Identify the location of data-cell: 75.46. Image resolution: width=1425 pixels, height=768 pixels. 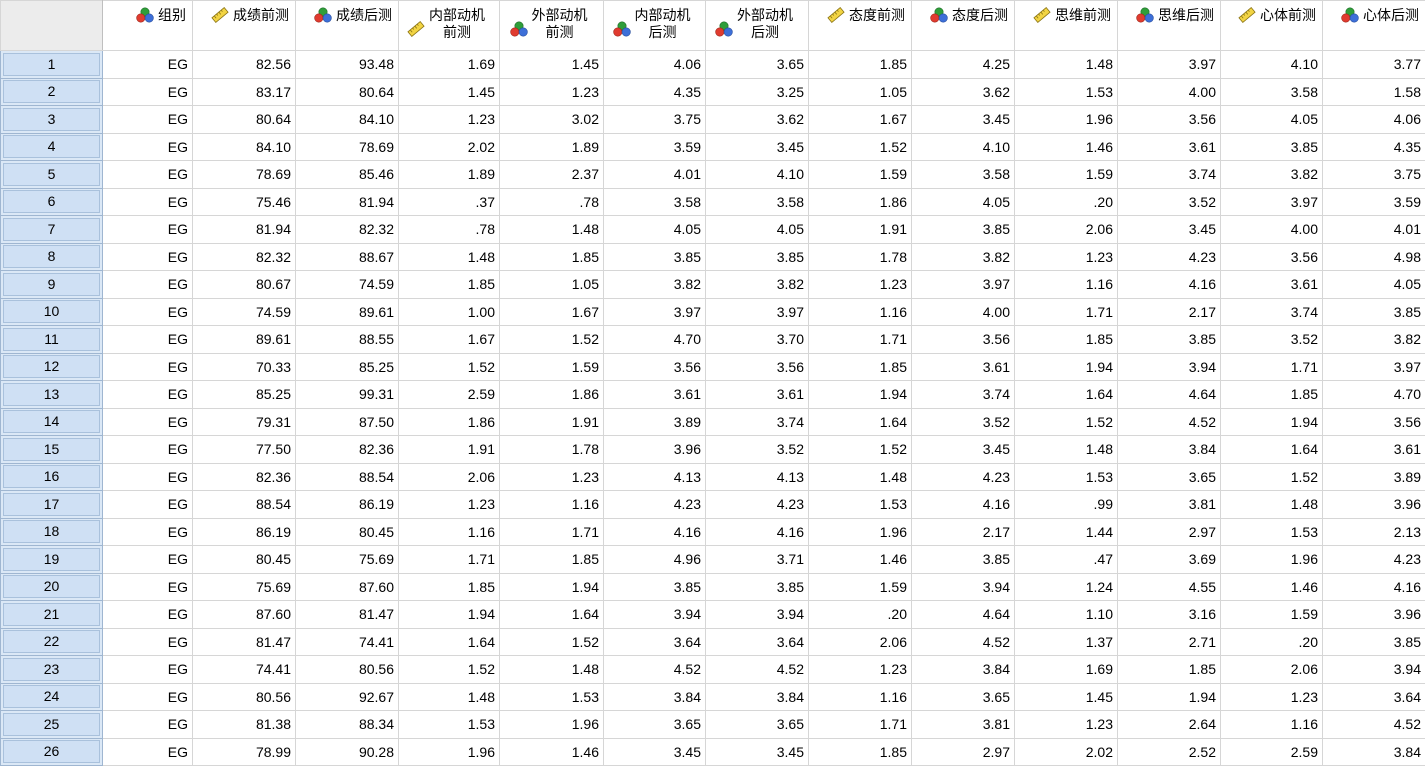
(244, 201).